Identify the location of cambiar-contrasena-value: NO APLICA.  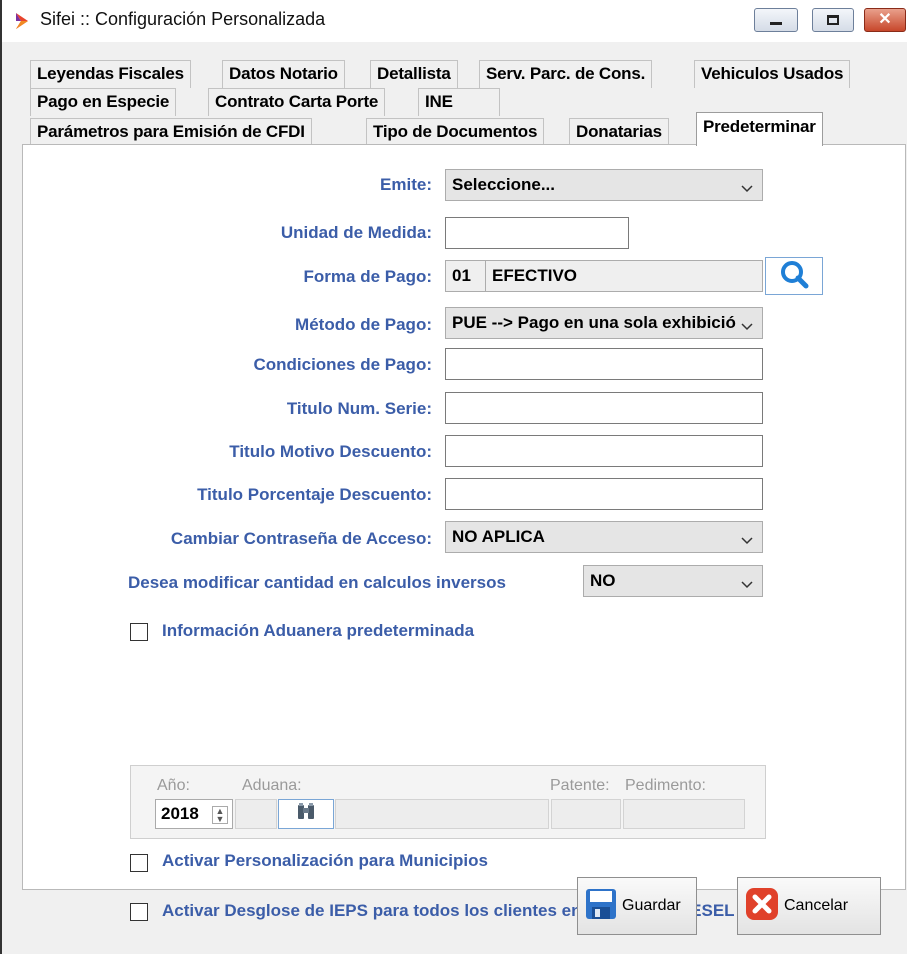
(498, 536).